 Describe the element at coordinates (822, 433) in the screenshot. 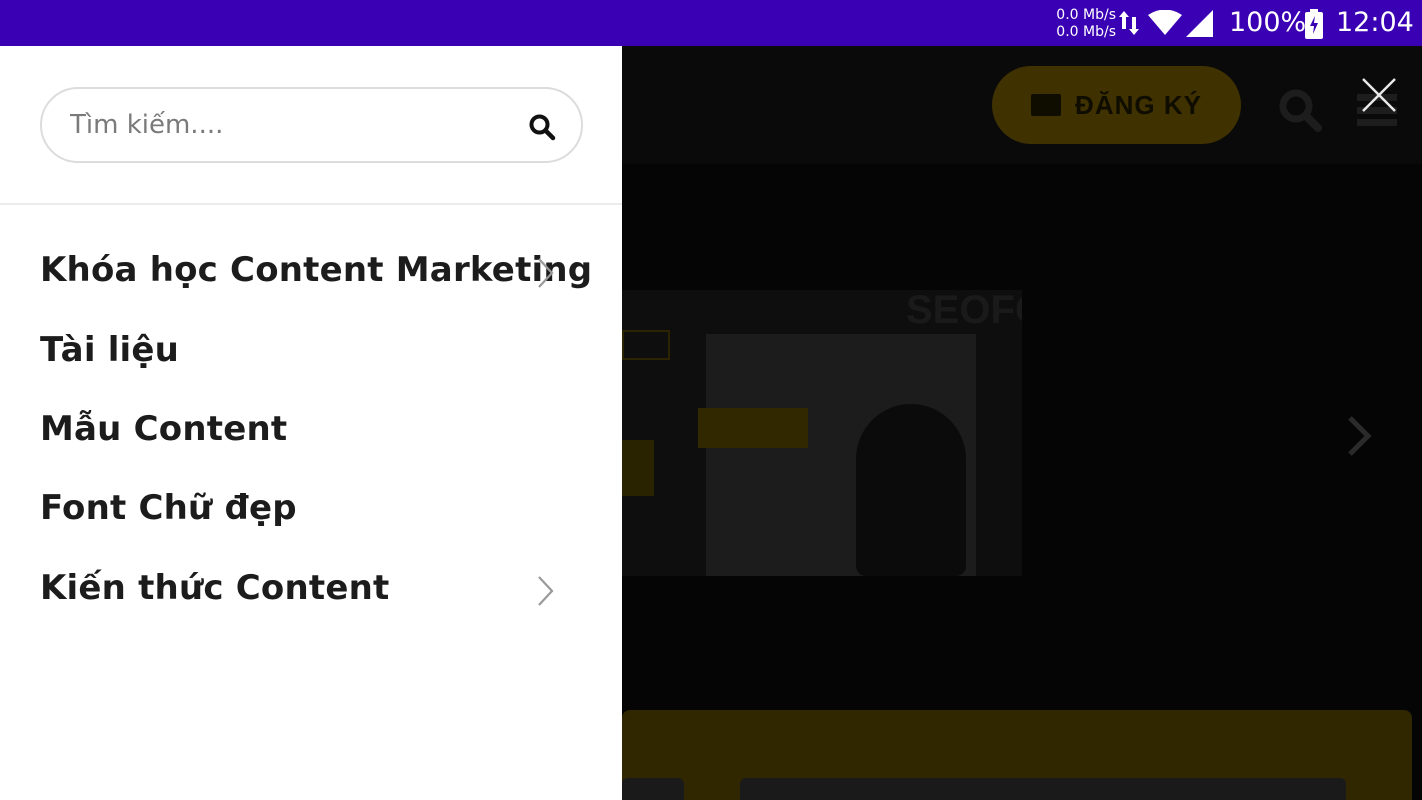

I see `hero-banner: SEOFOU` at that location.